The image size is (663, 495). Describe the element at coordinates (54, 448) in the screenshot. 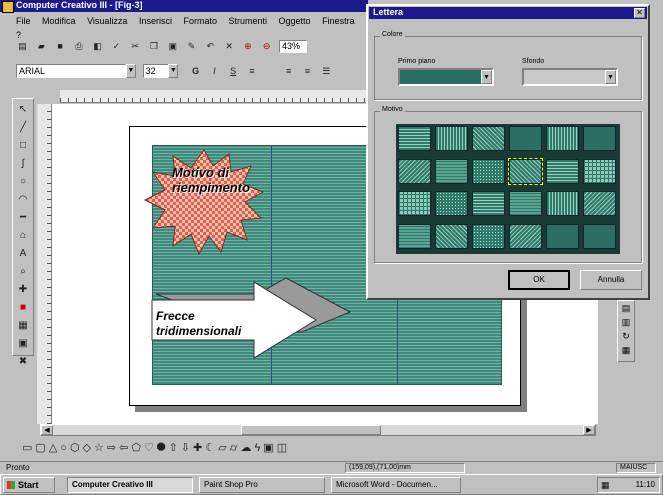

I see `triangle-shape-icon: △` at that location.